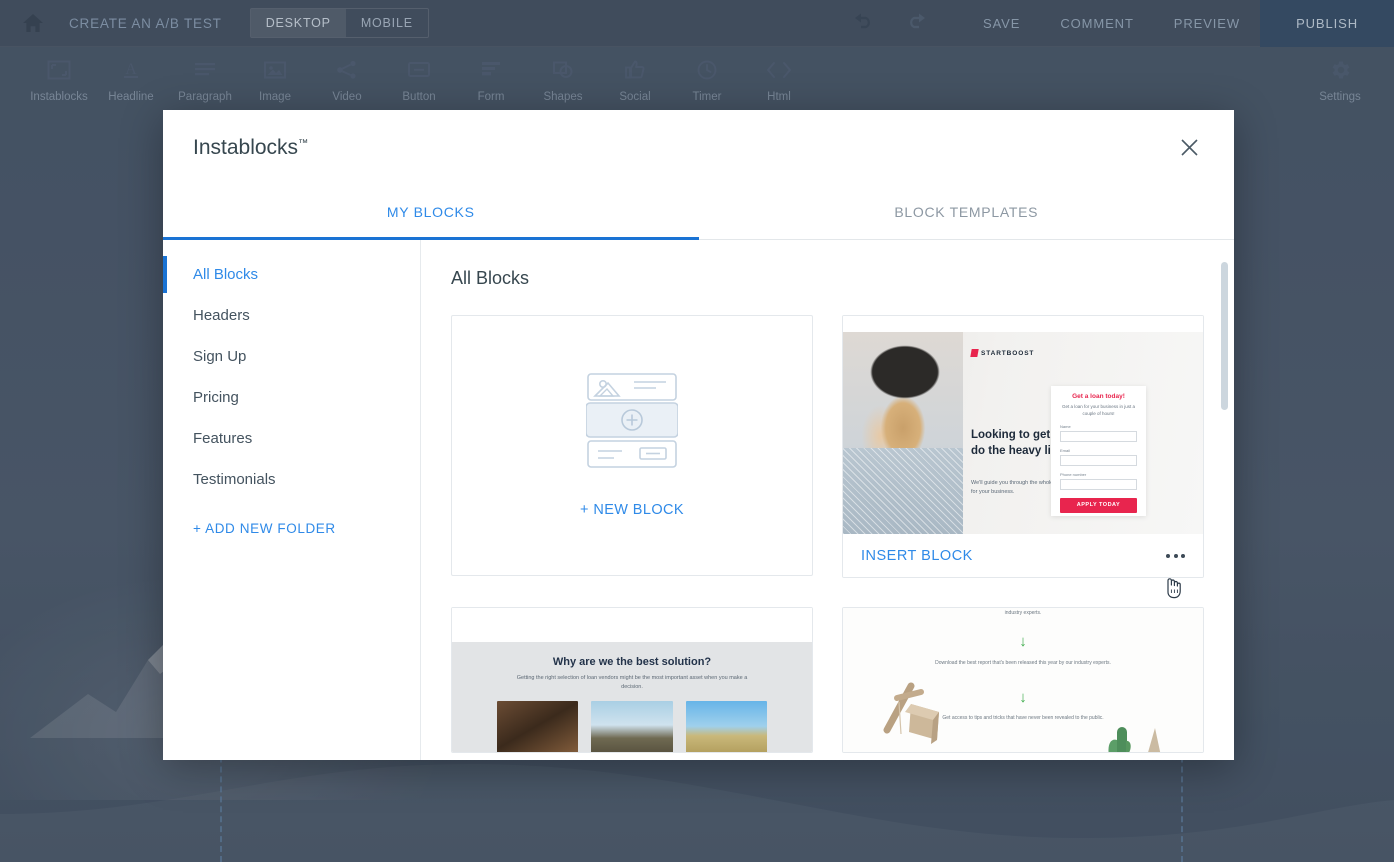 Image resolution: width=1394 pixels, height=862 pixels. What do you see at coordinates (291, 356) in the screenshot?
I see `sidebar-item-sign-up: Sign Up` at bounding box center [291, 356].